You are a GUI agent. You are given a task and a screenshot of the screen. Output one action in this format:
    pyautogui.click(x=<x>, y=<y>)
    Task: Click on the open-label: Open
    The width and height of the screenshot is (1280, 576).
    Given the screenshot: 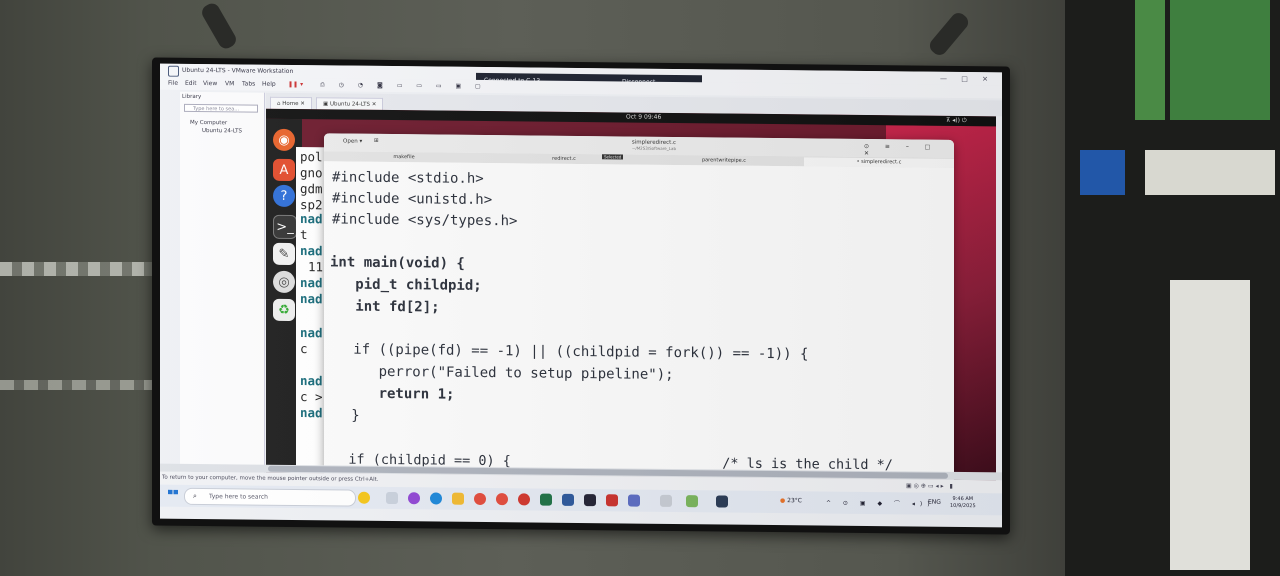 What is the action you would take?
    pyautogui.click(x=350, y=141)
    